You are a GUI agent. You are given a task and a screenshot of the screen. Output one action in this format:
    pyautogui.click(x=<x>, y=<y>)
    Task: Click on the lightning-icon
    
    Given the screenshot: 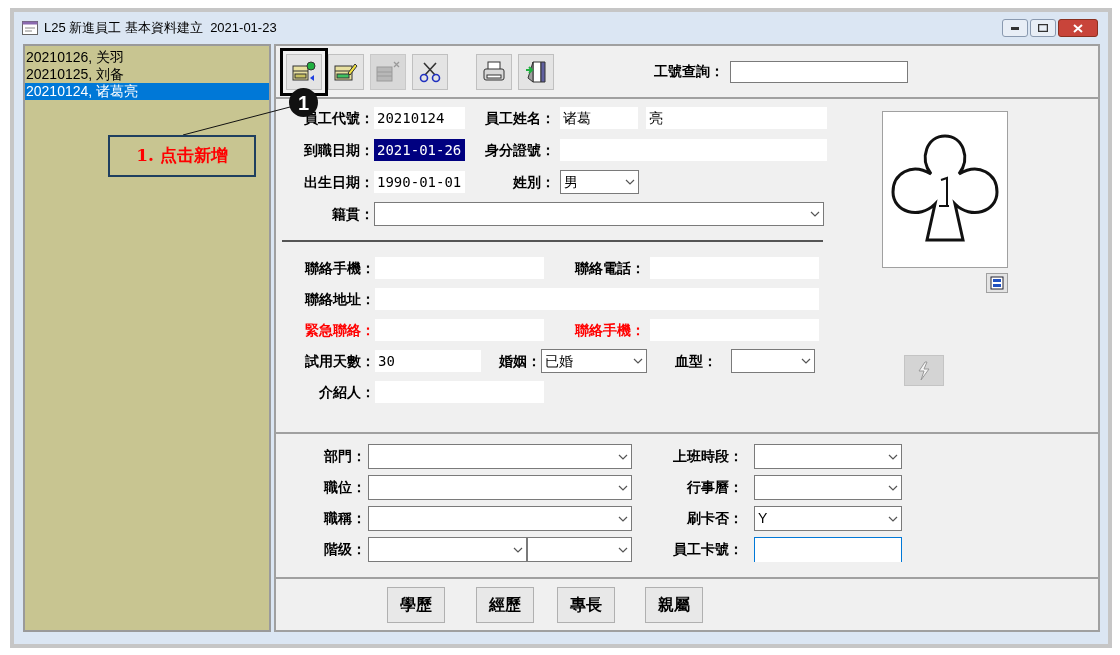 What is the action you would take?
    pyautogui.click(x=924, y=370)
    